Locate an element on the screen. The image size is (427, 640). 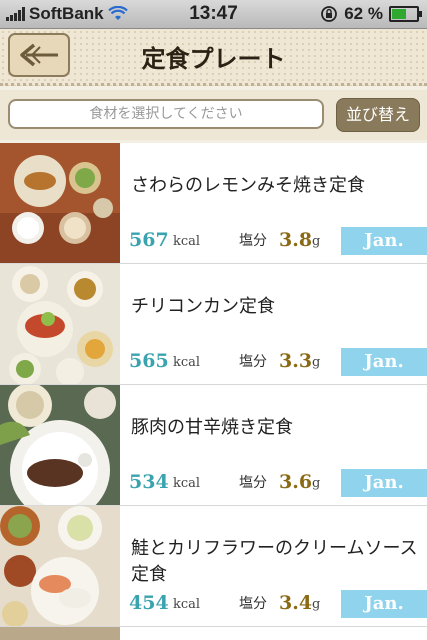
battery-icon is located at coordinates (405, 14).